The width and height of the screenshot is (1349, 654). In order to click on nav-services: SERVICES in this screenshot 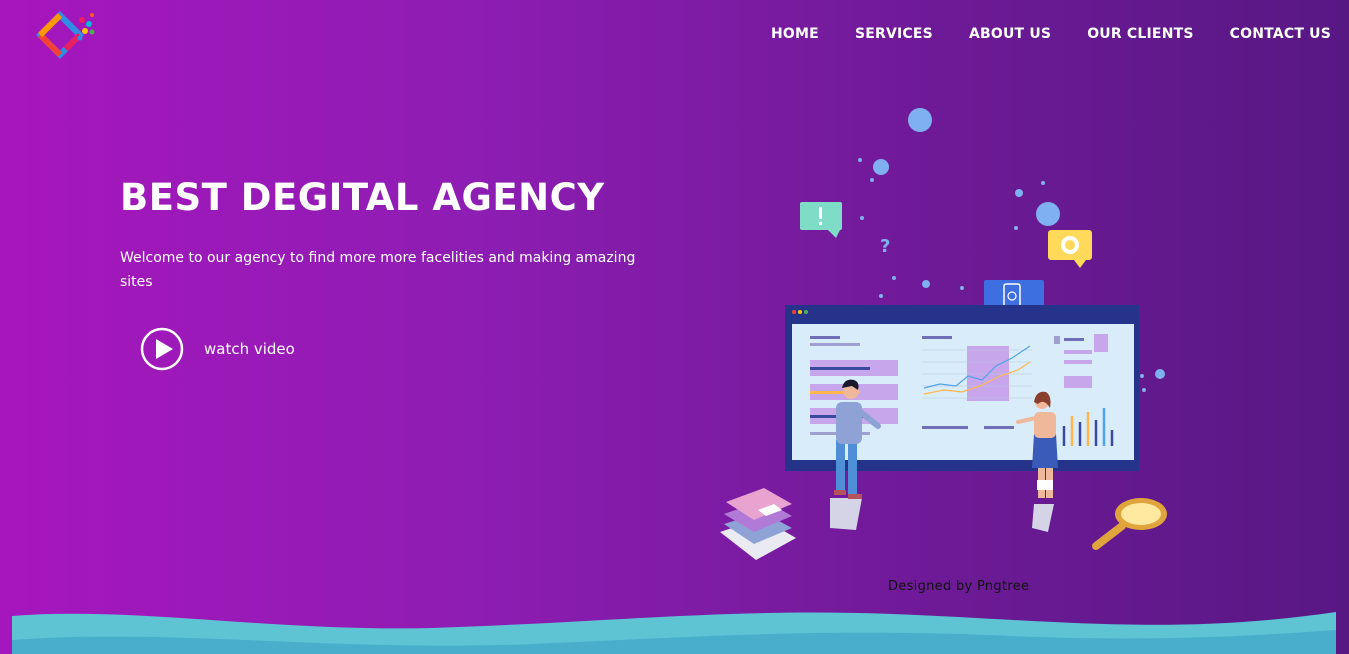, I will do `click(894, 34)`.